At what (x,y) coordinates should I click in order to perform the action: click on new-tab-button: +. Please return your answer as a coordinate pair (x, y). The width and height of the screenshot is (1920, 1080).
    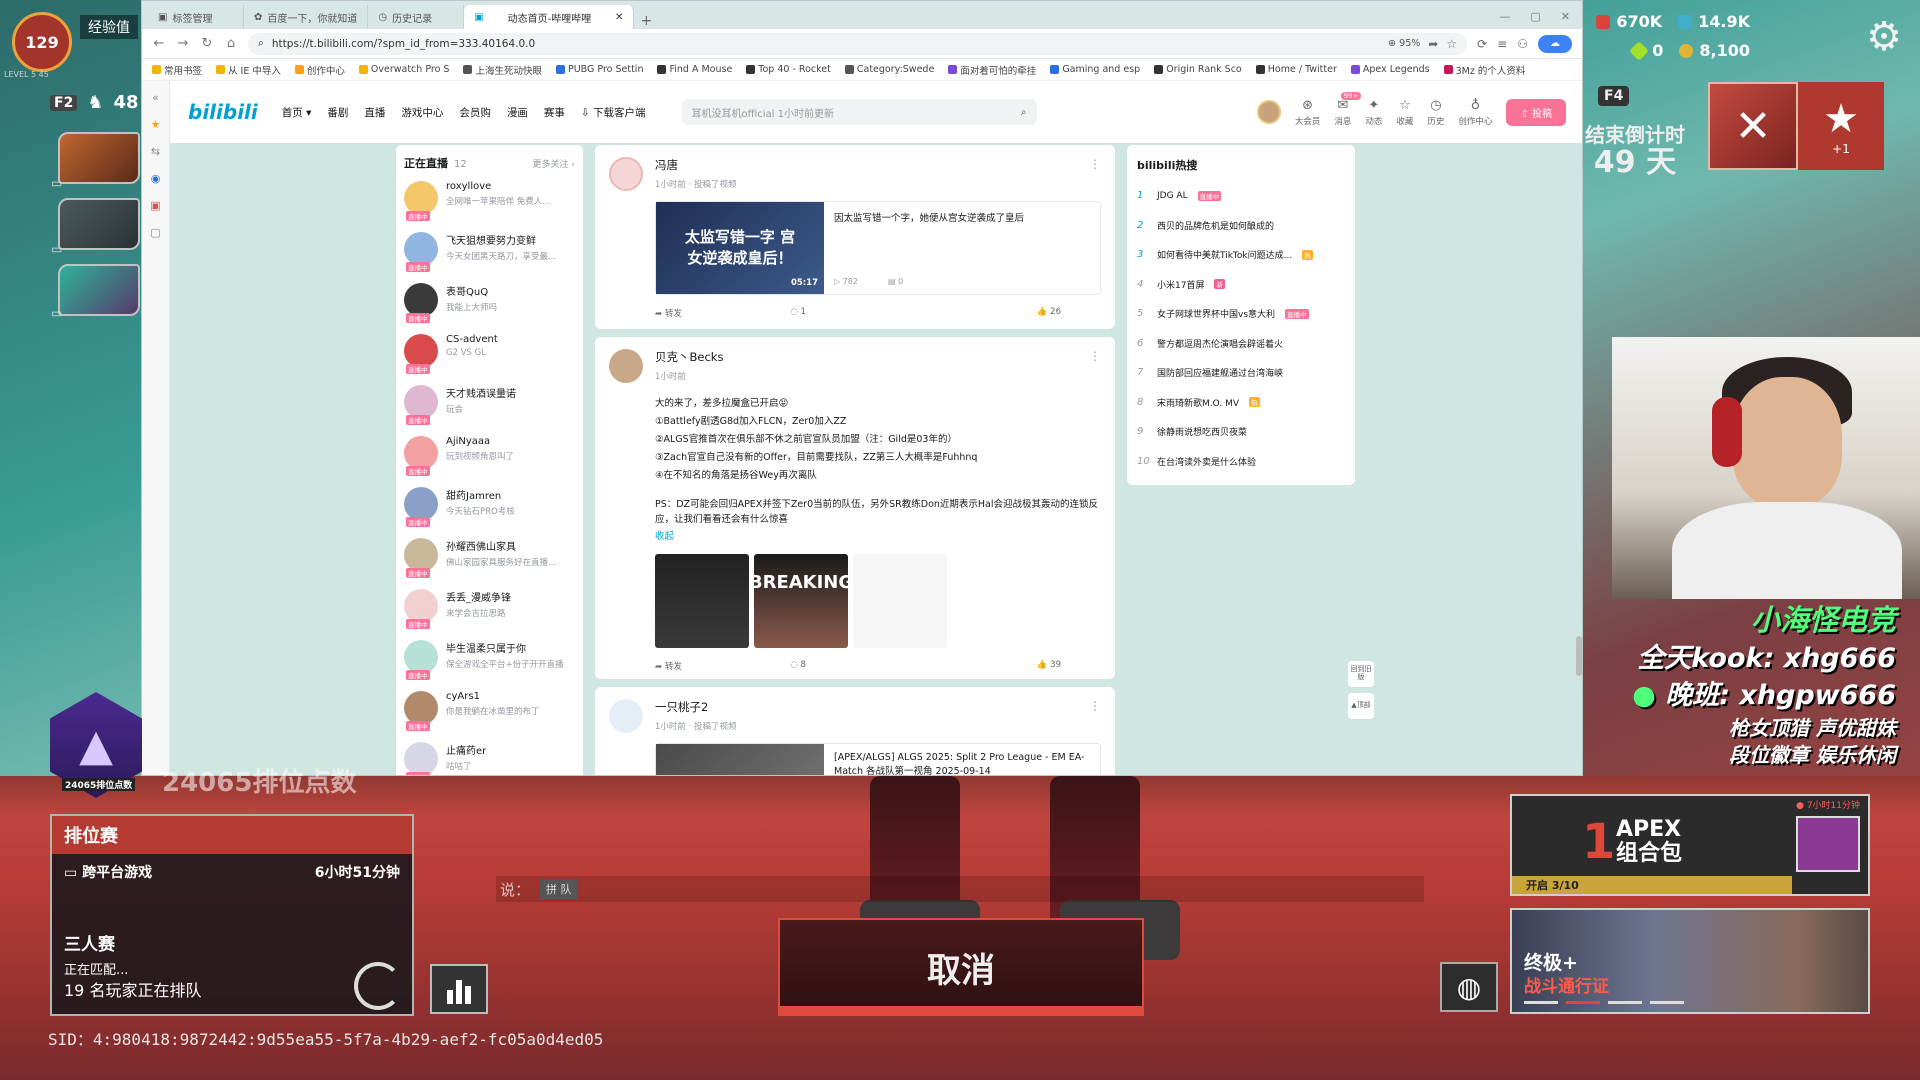
    Looking at the image, I should click on (646, 21).